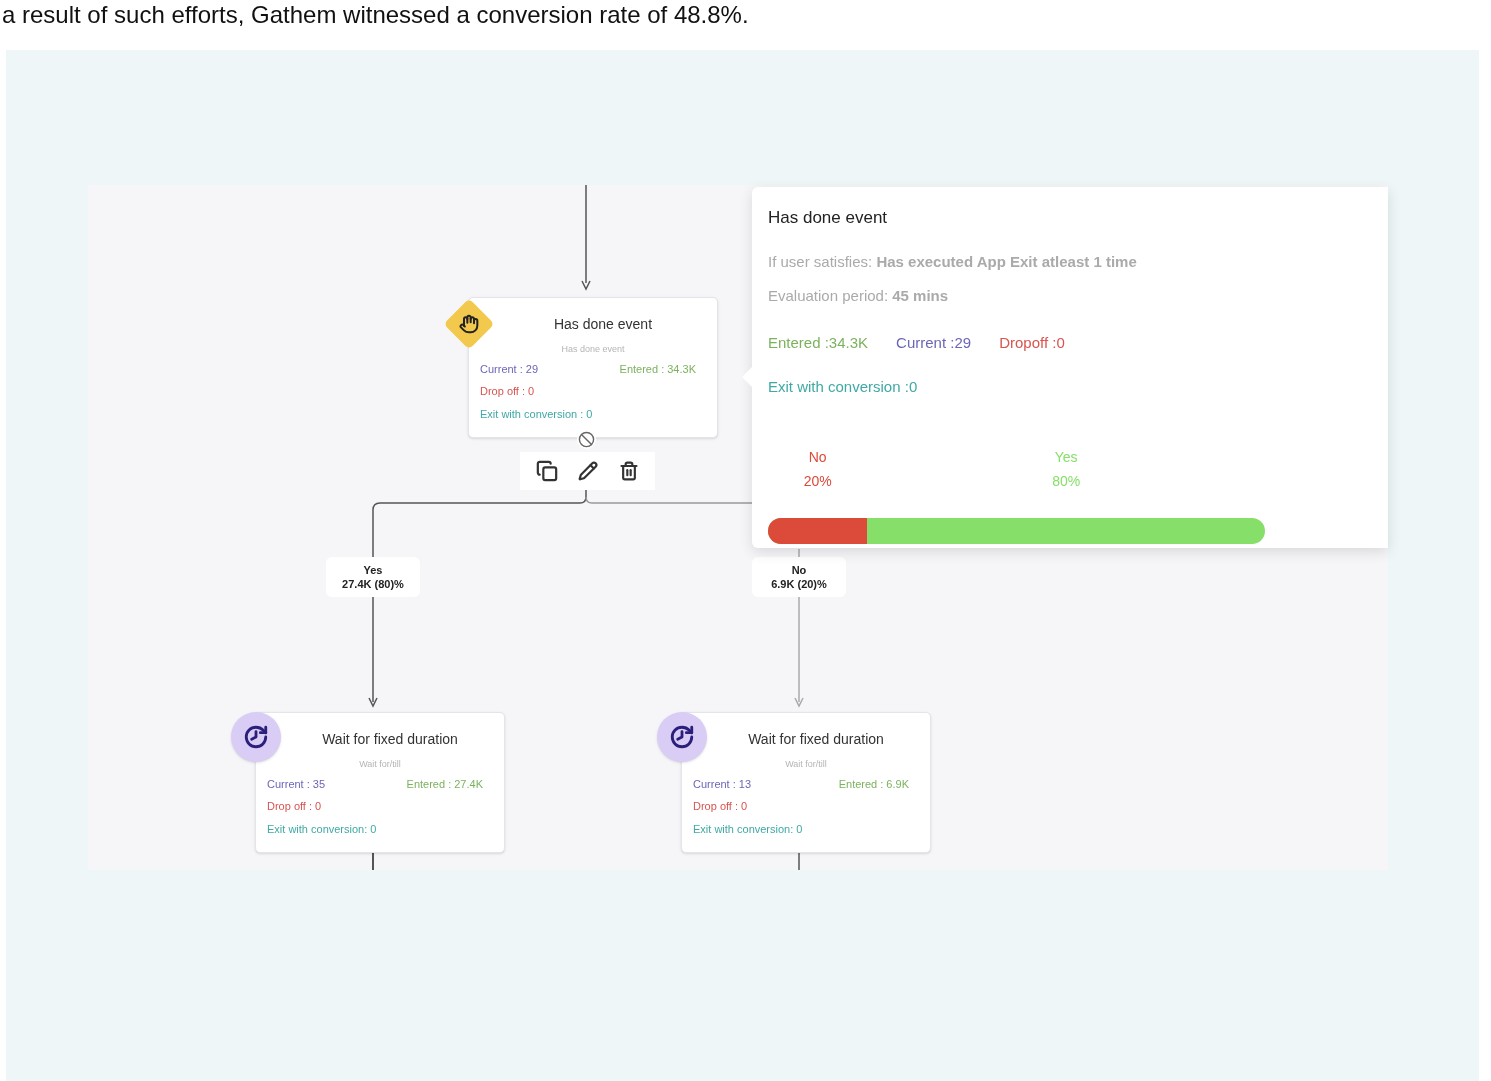 This screenshot has height=1081, width=1491. Describe the element at coordinates (1066, 469) in the screenshot. I see `split-label: Yes 80%` at that location.